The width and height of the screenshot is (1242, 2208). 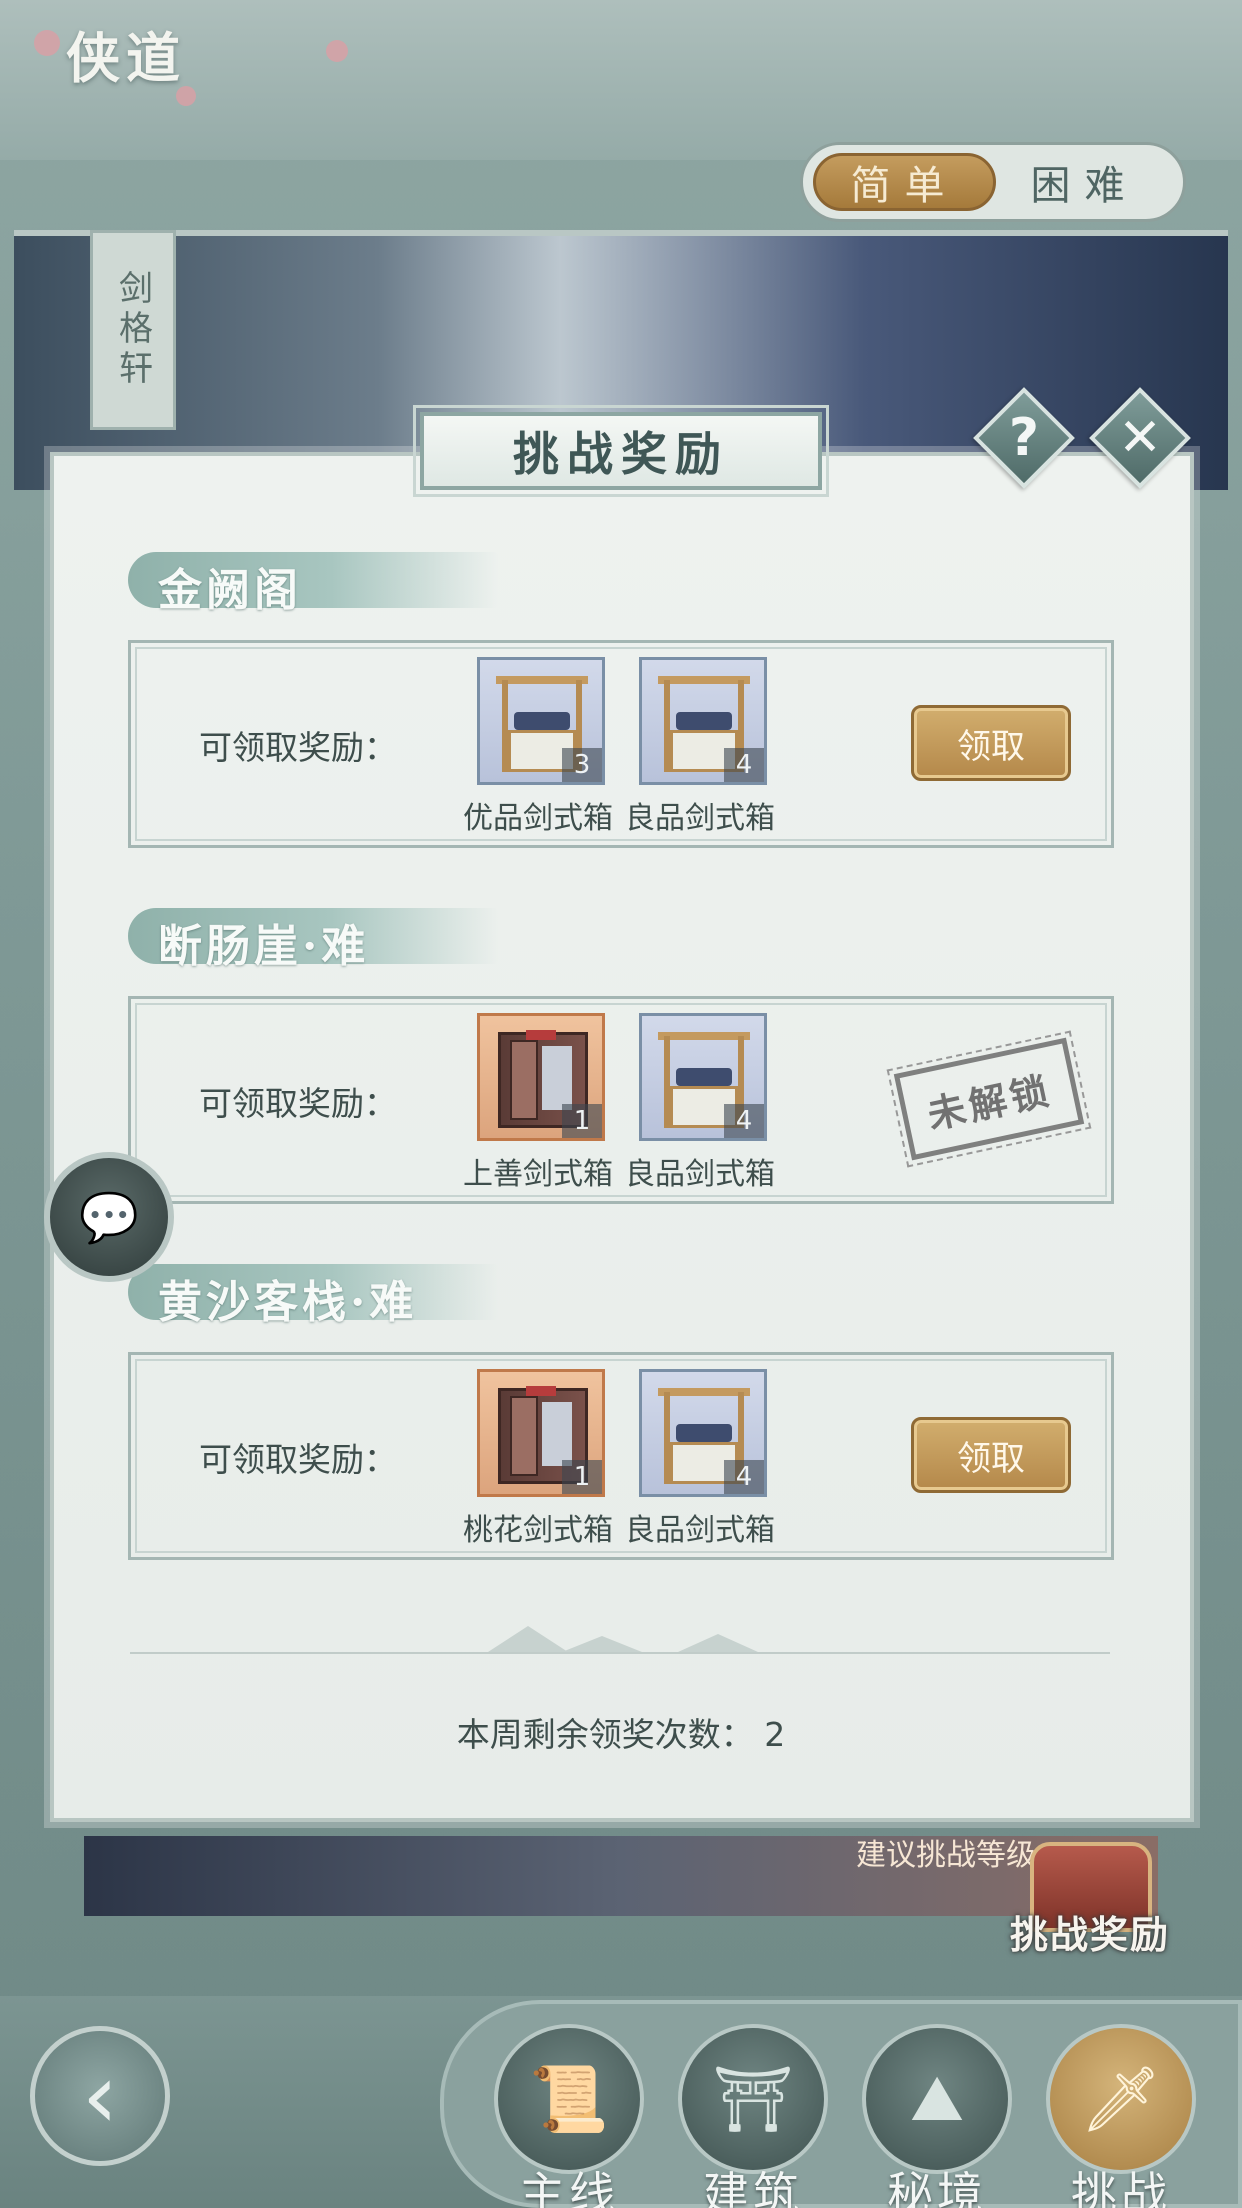 What do you see at coordinates (538, 1530) in the screenshot?
I see `item-name: 桃花剑式箱` at bounding box center [538, 1530].